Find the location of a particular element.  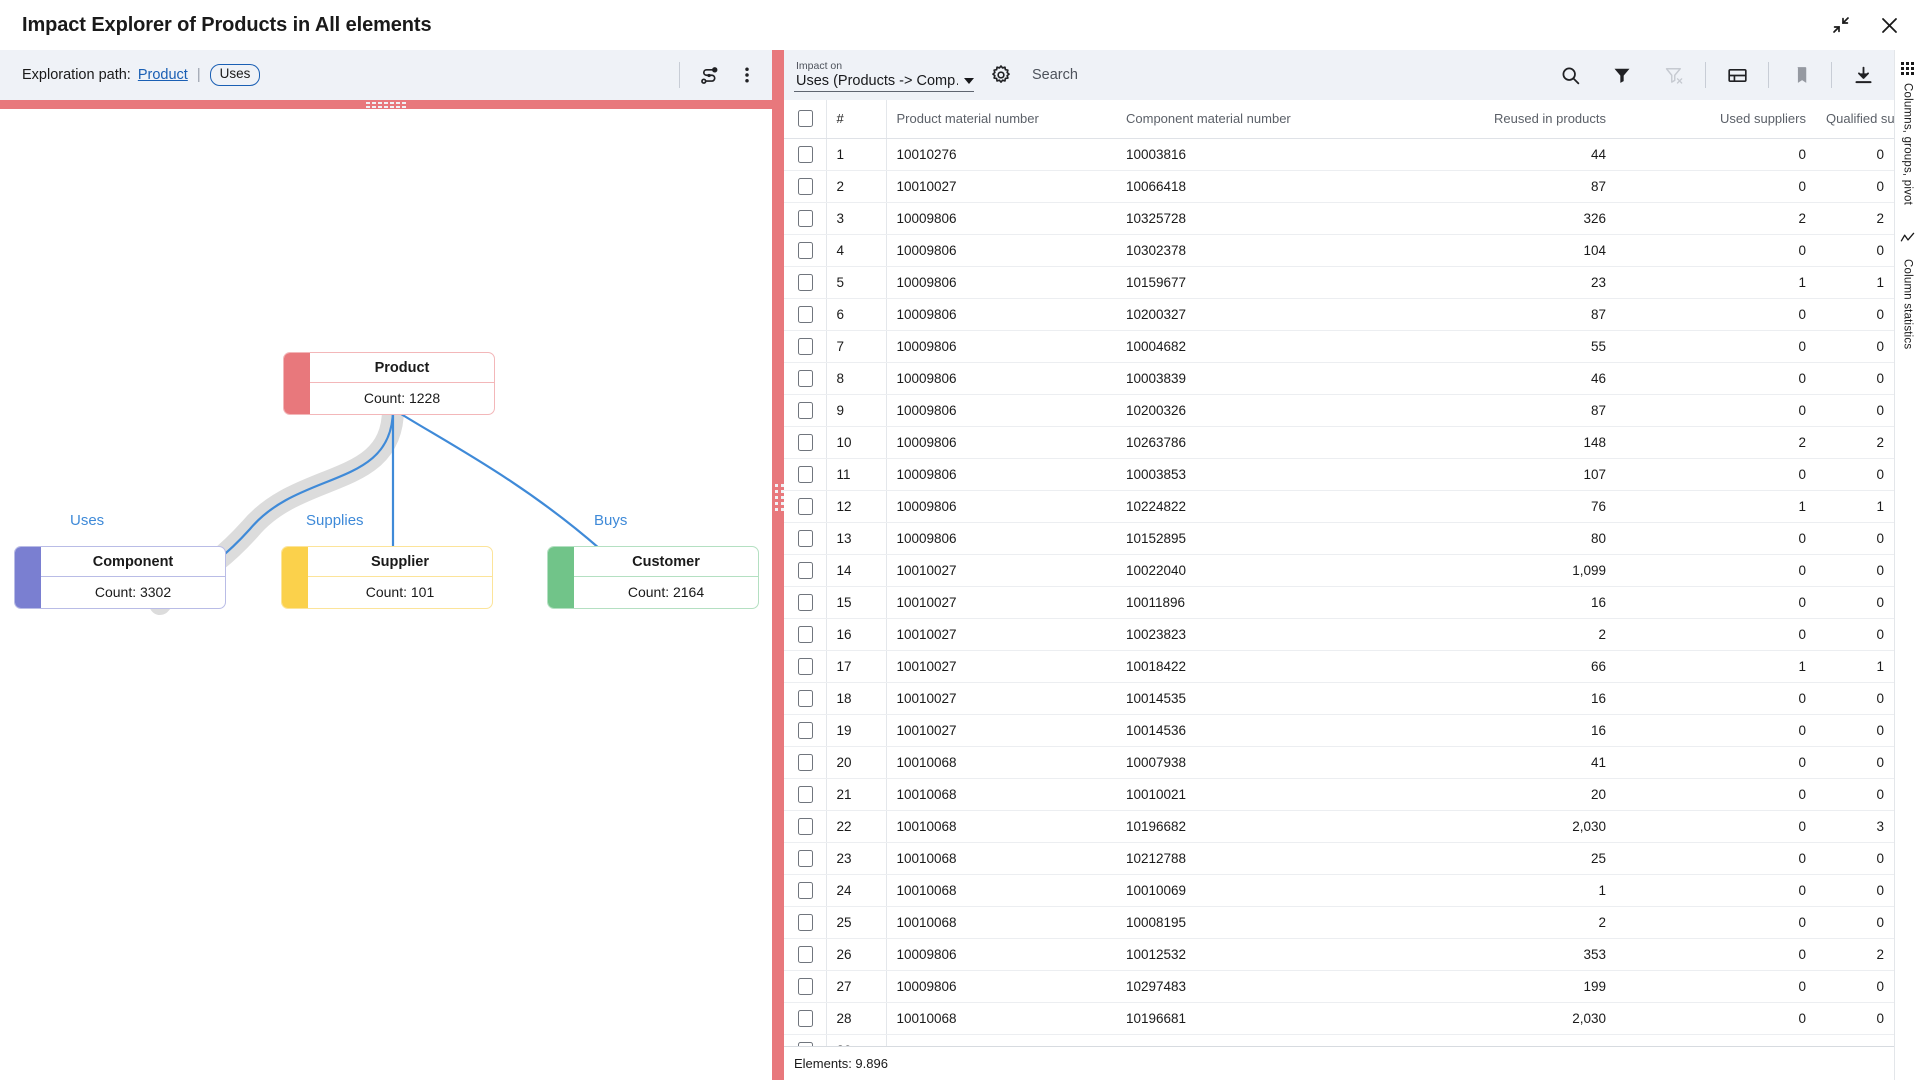

graph-node-product: Product Count: 1228 is located at coordinates (389, 383).